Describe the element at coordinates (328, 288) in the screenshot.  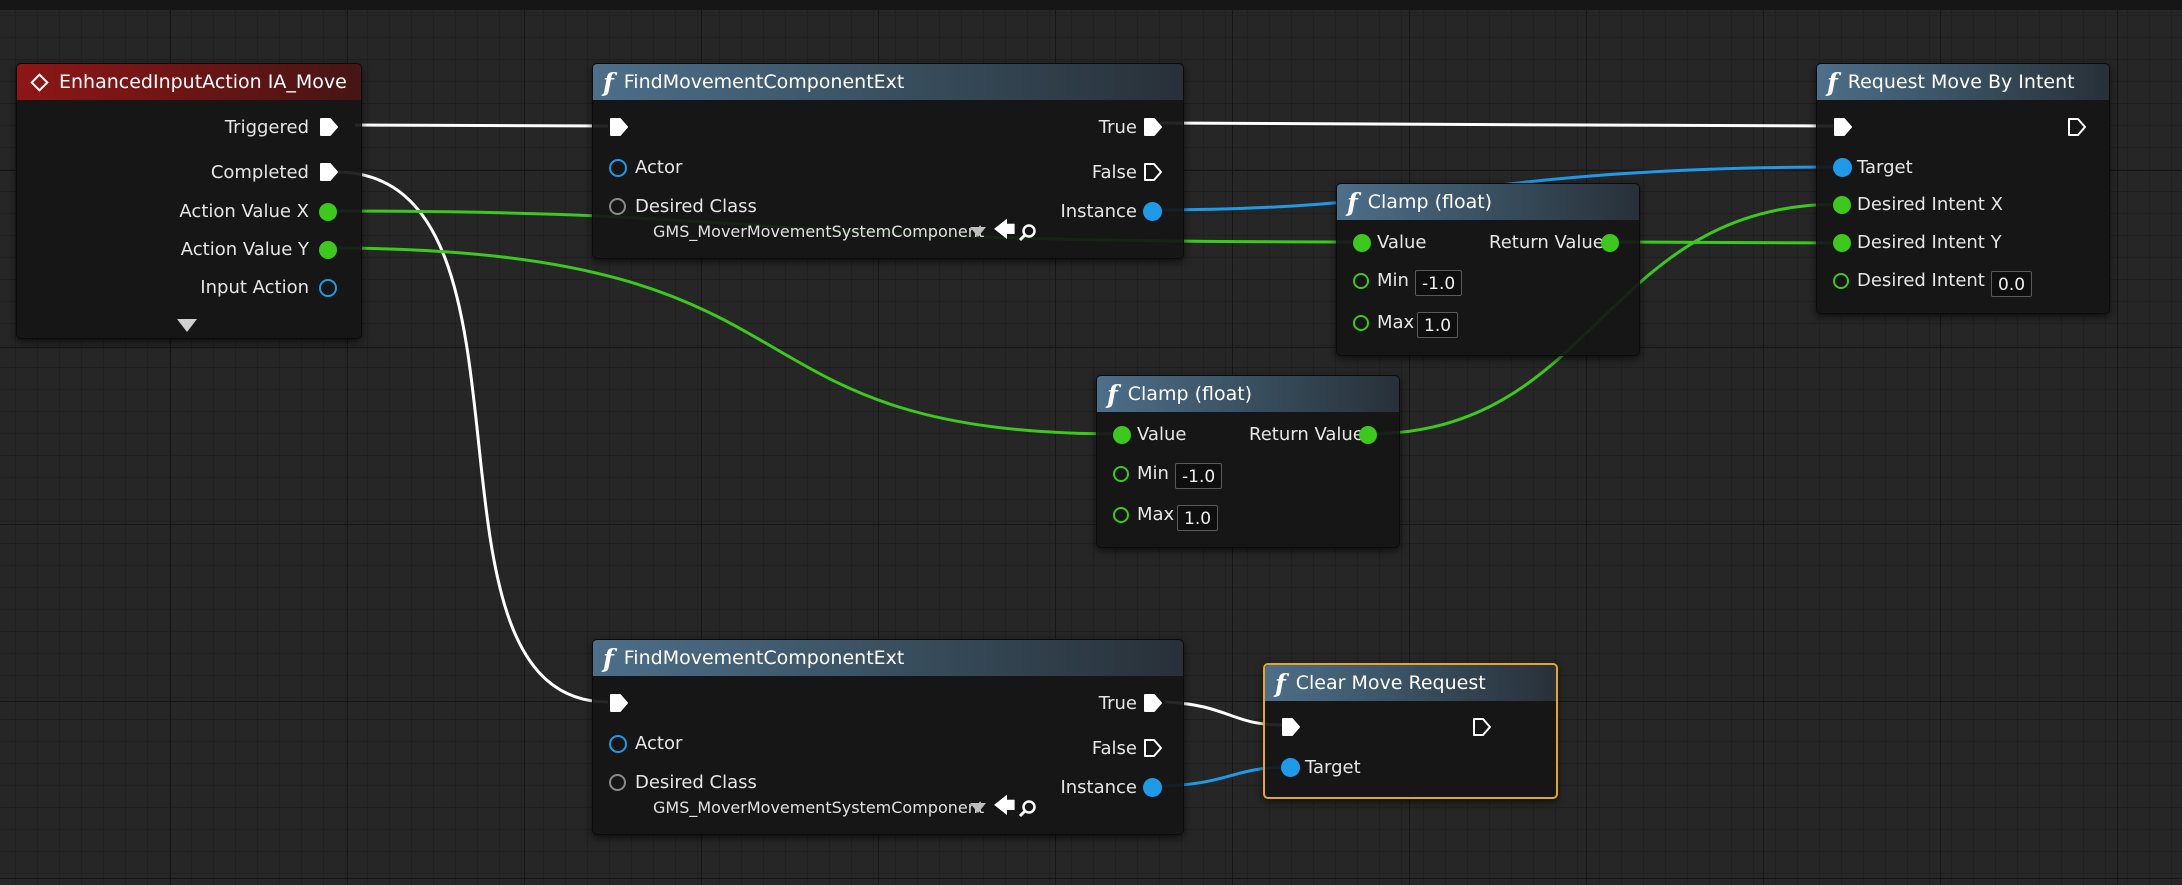
I see `pin-input-action` at that location.